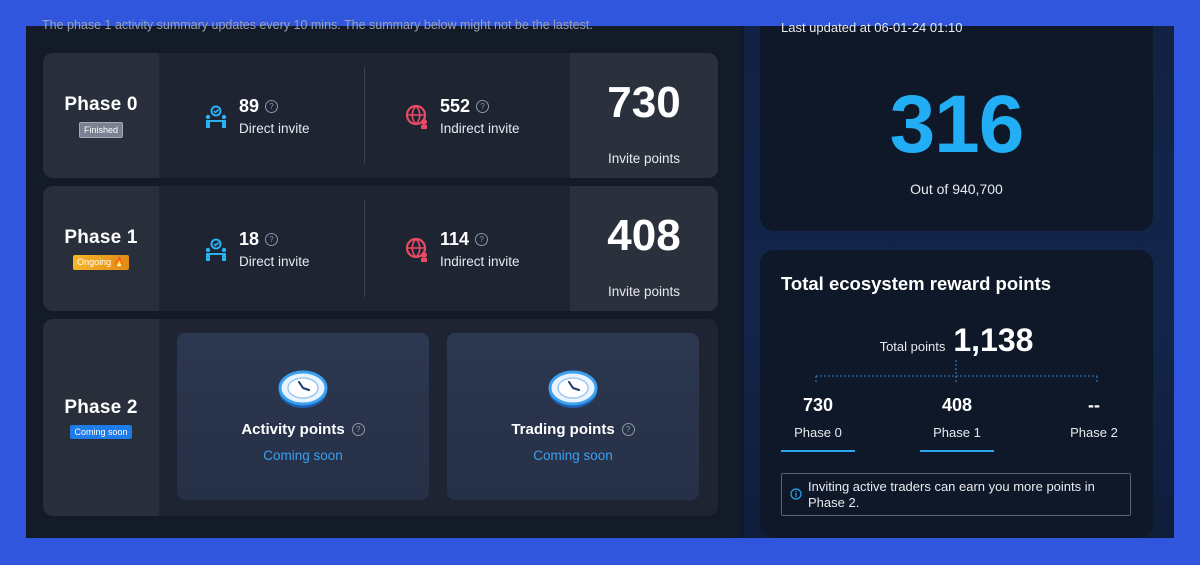 This screenshot has width=1200, height=565. Describe the element at coordinates (956, 372) in the screenshot. I see `breakdown-connector` at that location.